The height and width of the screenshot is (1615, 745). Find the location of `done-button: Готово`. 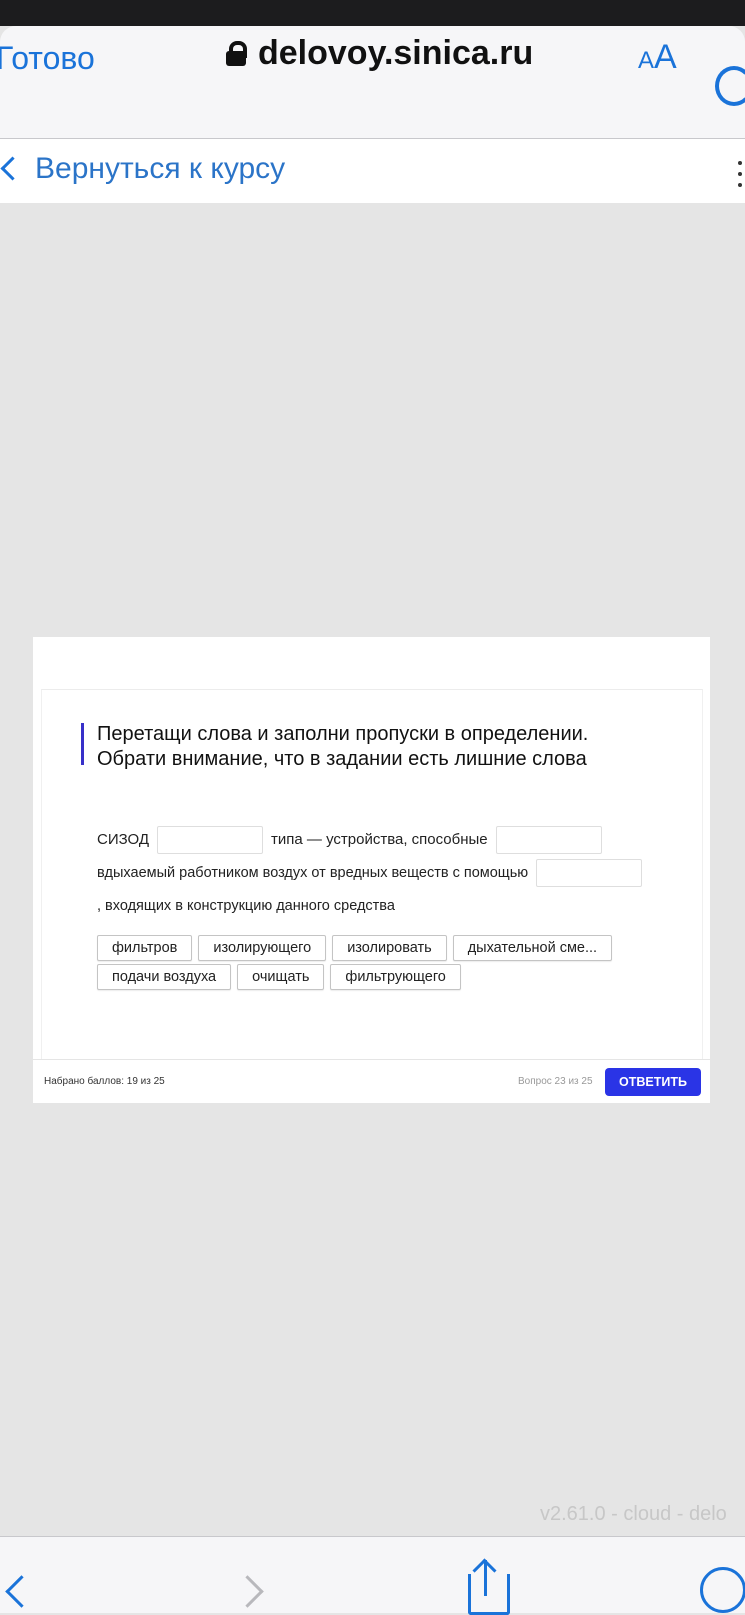

done-button: Готово is located at coordinates (47, 58).